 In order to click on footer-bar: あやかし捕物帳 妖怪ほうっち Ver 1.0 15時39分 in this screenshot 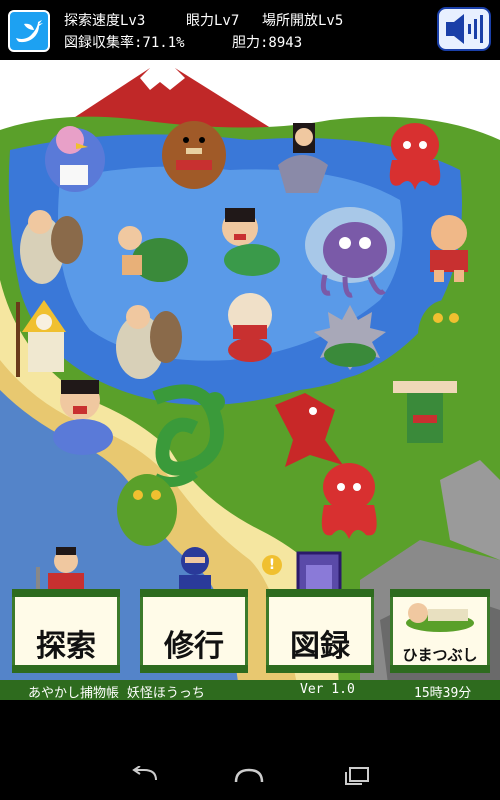, I will do `click(250, 690)`.